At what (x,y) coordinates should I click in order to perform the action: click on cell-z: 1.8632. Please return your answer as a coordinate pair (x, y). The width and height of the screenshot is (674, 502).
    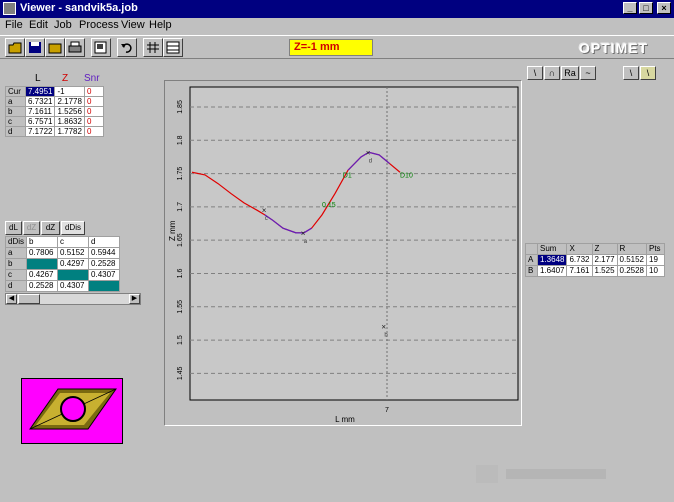
    Looking at the image, I should click on (69, 121).